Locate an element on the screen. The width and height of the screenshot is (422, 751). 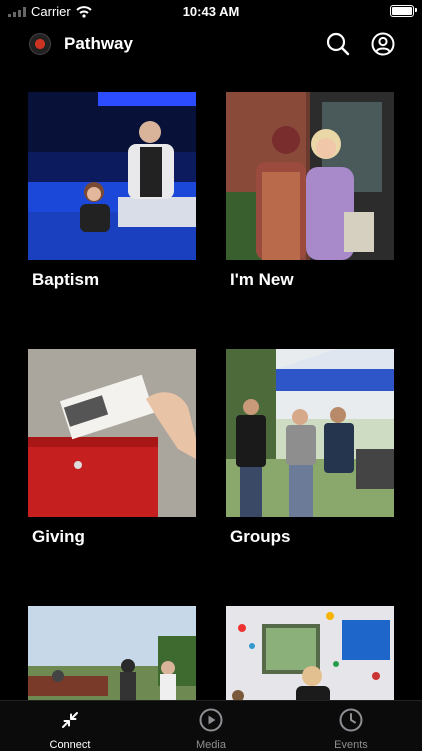
tab-events: Events is located at coordinates (351, 729).